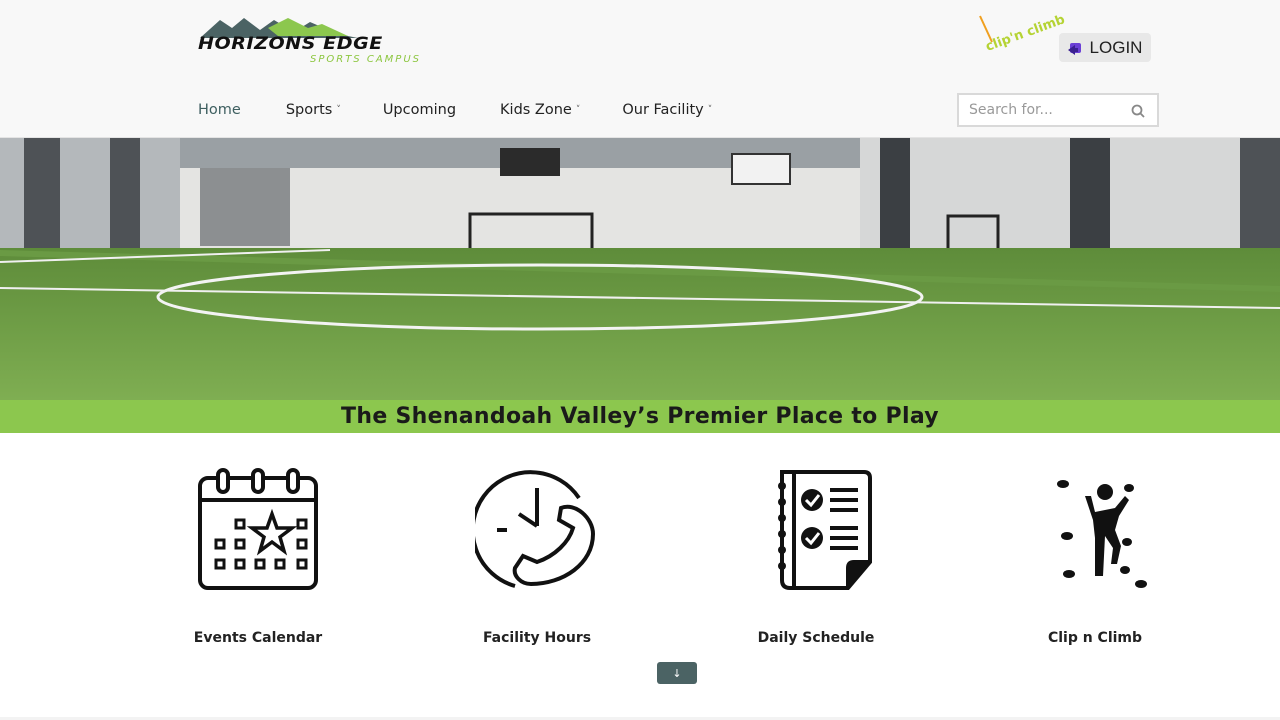 This screenshot has width=1280, height=720. What do you see at coordinates (816, 530) in the screenshot?
I see `checklist-notebook-icon` at bounding box center [816, 530].